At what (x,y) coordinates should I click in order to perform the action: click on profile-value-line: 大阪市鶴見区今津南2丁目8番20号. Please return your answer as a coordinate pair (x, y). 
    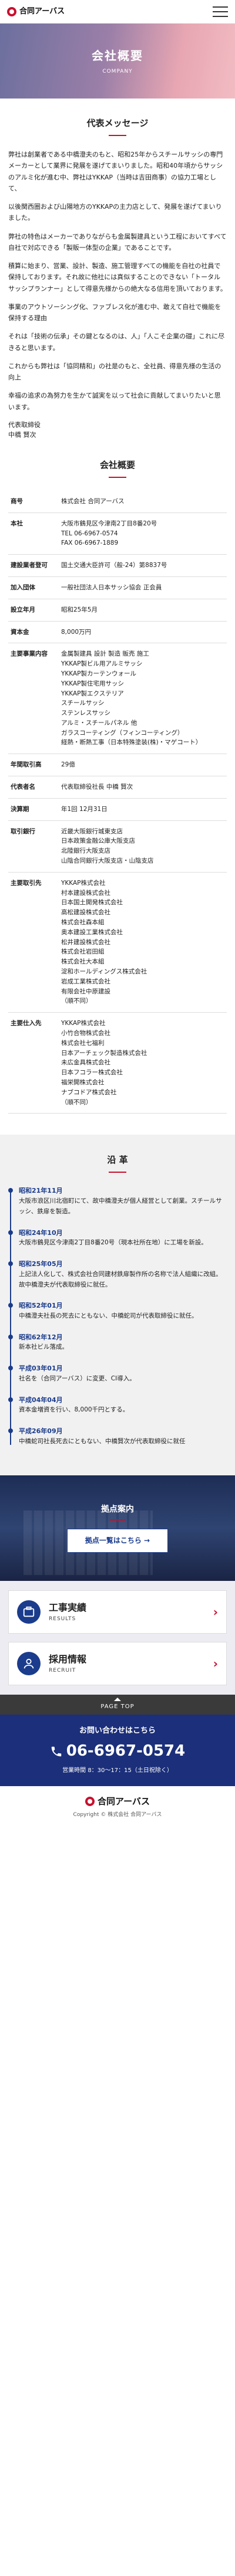
    Looking at the image, I should click on (109, 523).